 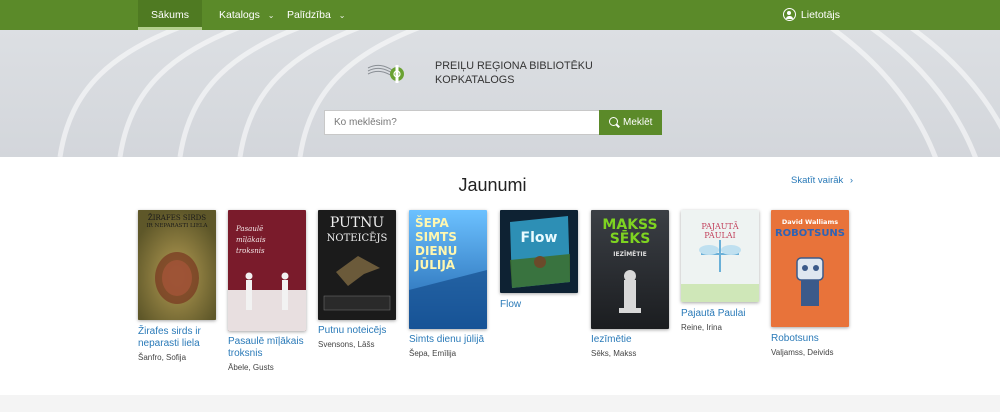 I want to click on nav-item-home: Sākums, so click(x=170, y=15).